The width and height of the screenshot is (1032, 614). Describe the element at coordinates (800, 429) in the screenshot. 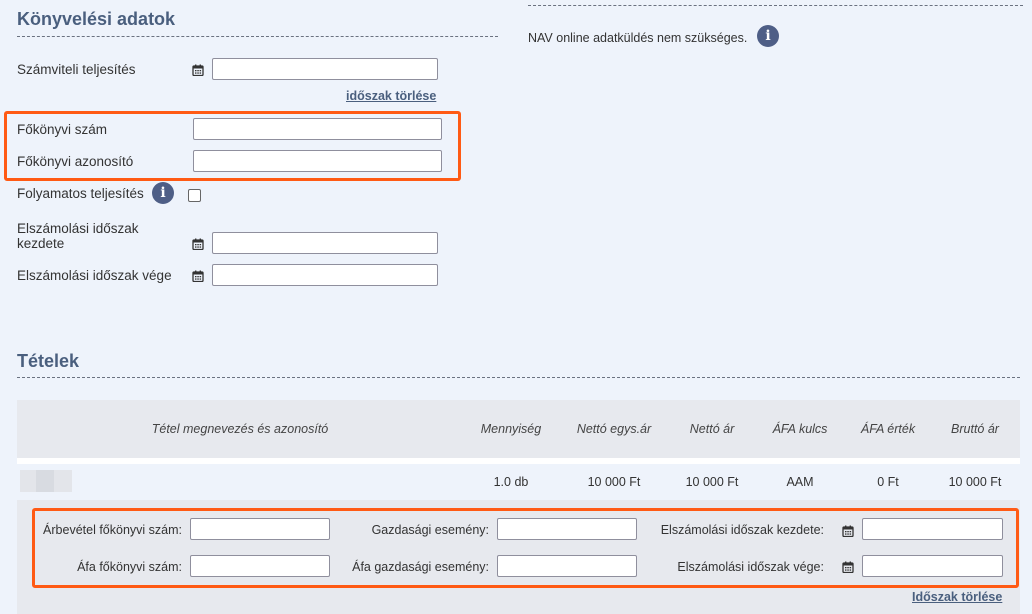

I see `col-header-vat-rate: ÁFA kulcs` at that location.